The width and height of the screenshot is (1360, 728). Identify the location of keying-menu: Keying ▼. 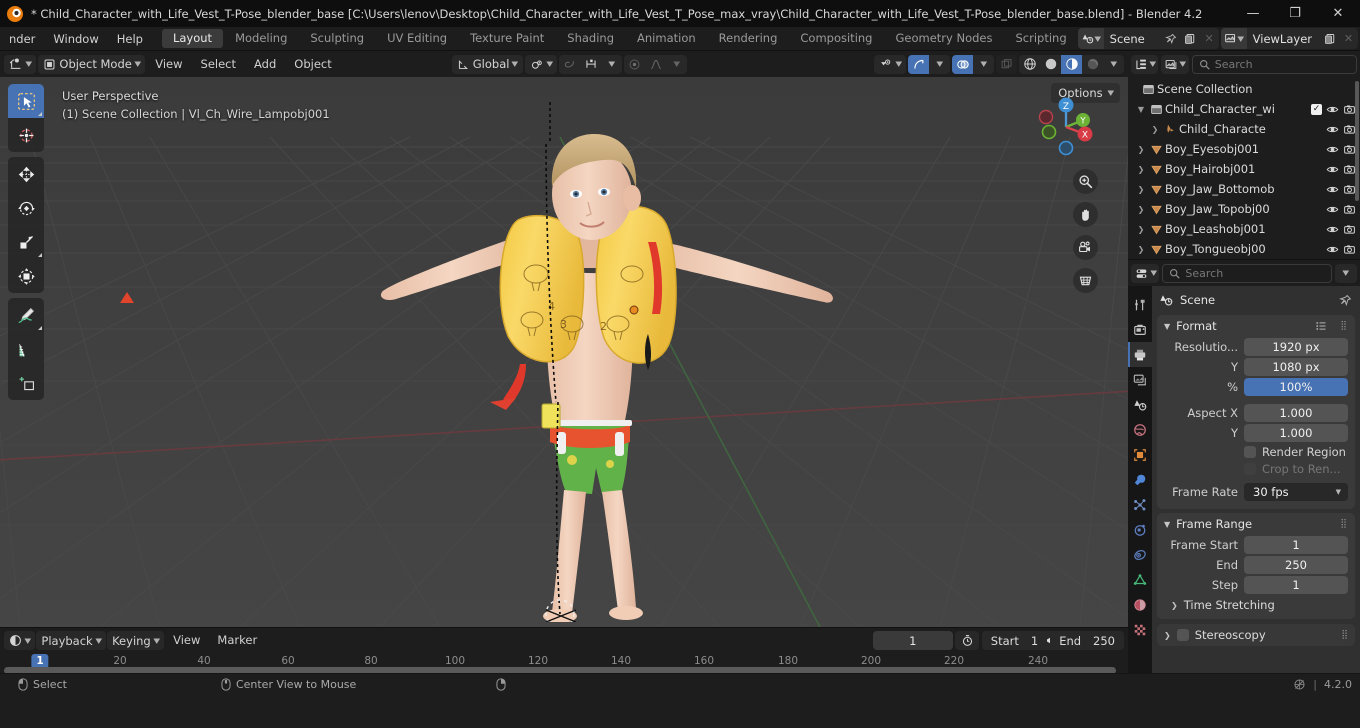
(136, 640).